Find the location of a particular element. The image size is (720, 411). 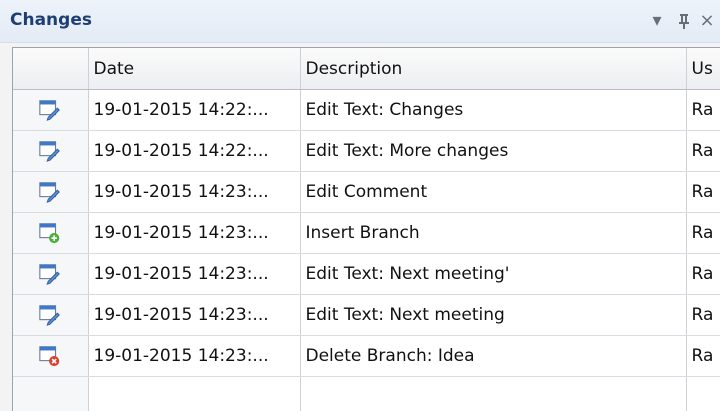

cell-description: Edit Text: More changes is located at coordinates (493, 151).